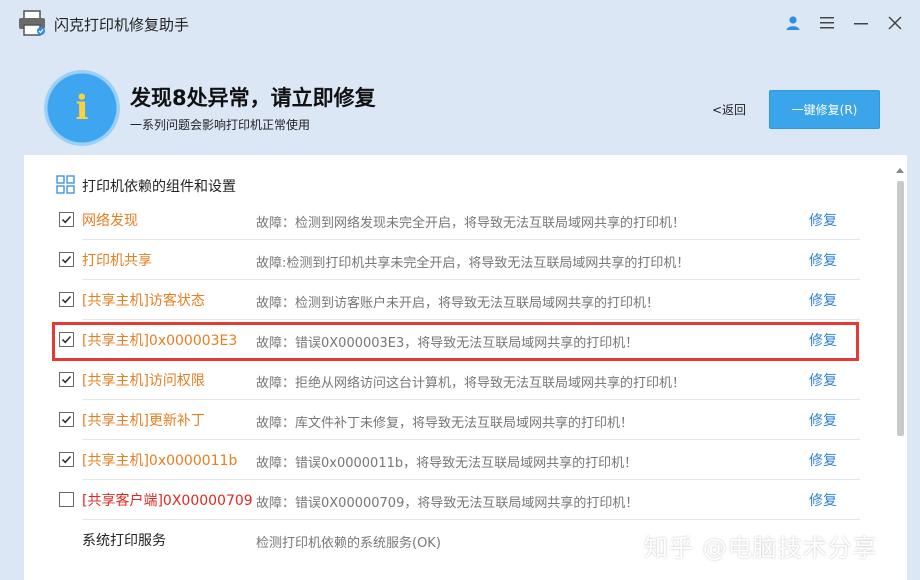  What do you see at coordinates (124, 541) in the screenshot?
I see `issue-name: 系统打印服务` at bounding box center [124, 541].